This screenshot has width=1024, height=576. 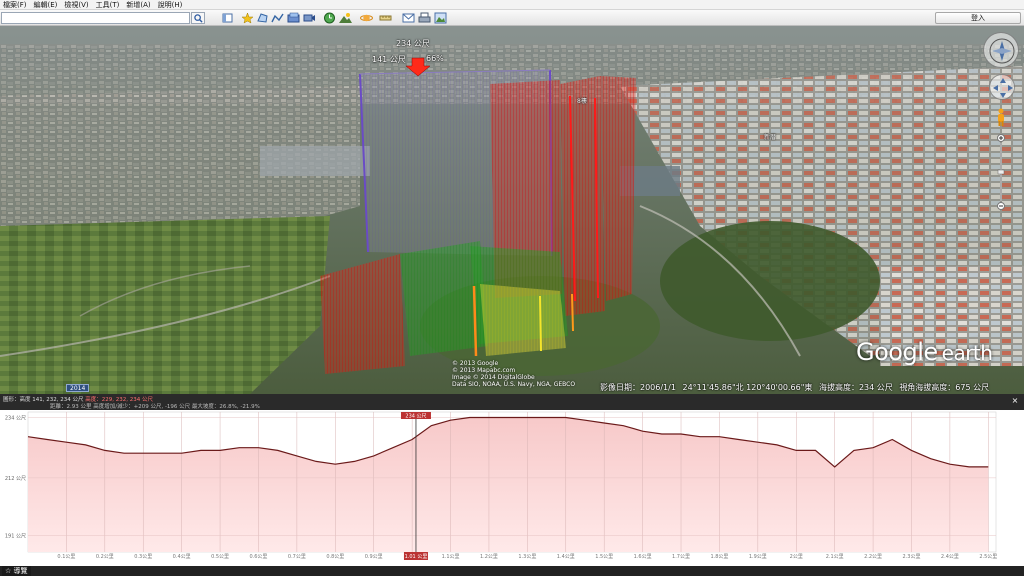 I want to click on ruler-icon, so click(x=385, y=18).